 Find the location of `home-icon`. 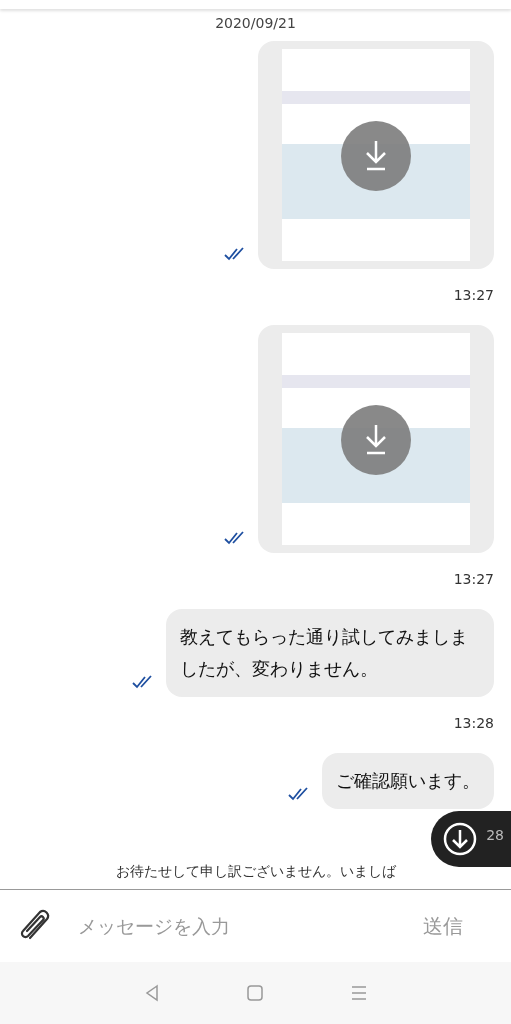

home-icon is located at coordinates (255, 993).